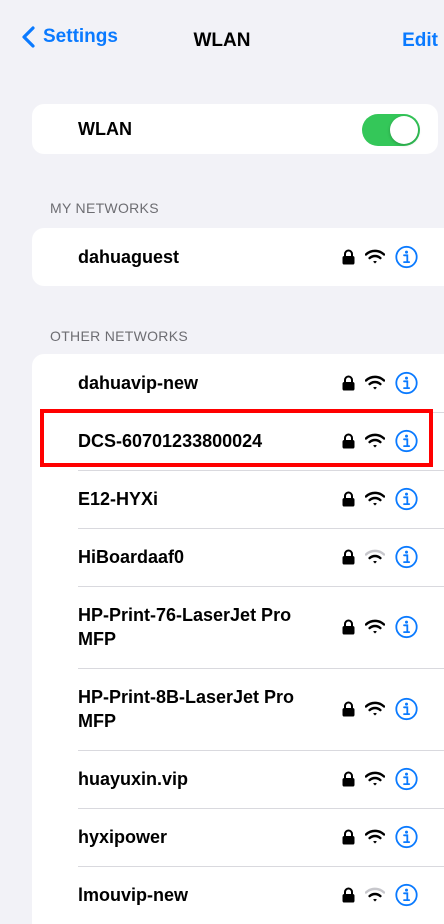 This screenshot has height=924, width=444. What do you see at coordinates (238, 627) in the screenshot?
I see `network-row: HP-Print-76-LaserJet Pro MFP` at bounding box center [238, 627].